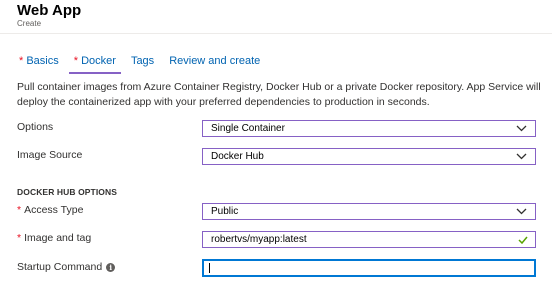 The image size is (552, 287). What do you see at coordinates (369, 128) in the screenshot?
I see `options-dropdown: Single Container` at bounding box center [369, 128].